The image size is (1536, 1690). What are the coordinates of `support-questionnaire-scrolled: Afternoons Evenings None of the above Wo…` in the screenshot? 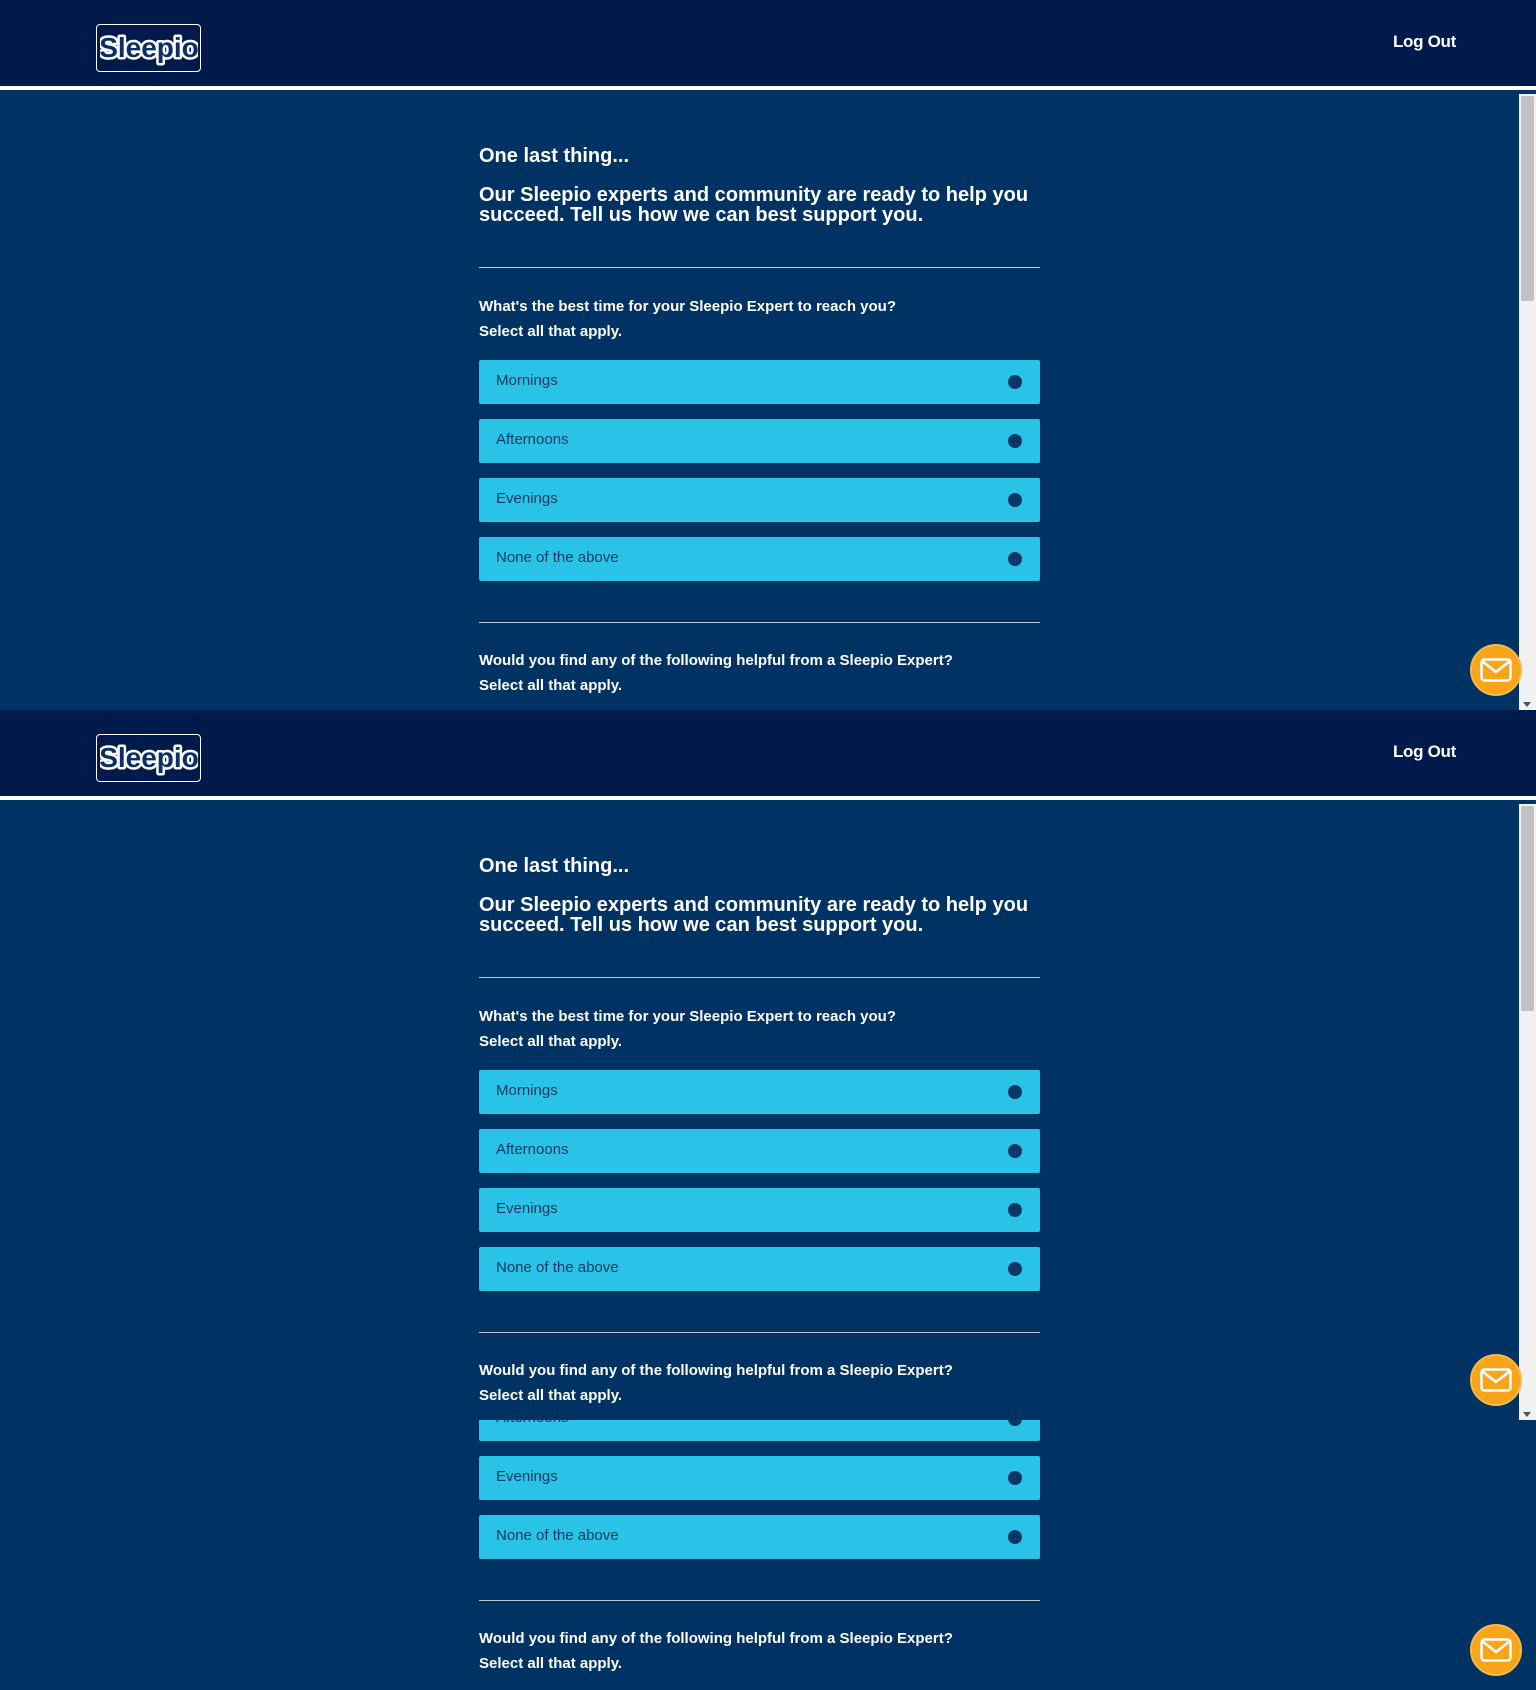 It's located at (759, 1546).